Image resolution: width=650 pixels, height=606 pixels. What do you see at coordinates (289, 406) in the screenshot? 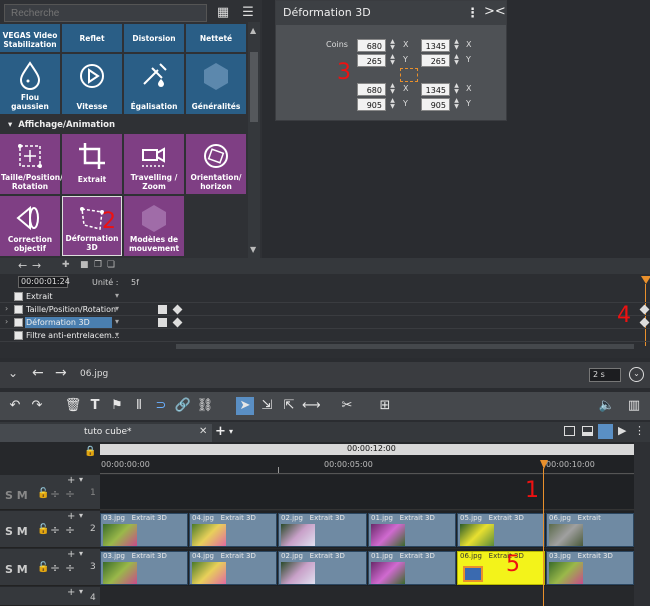
I see `pointer-track-icon: ⇱` at bounding box center [289, 406].